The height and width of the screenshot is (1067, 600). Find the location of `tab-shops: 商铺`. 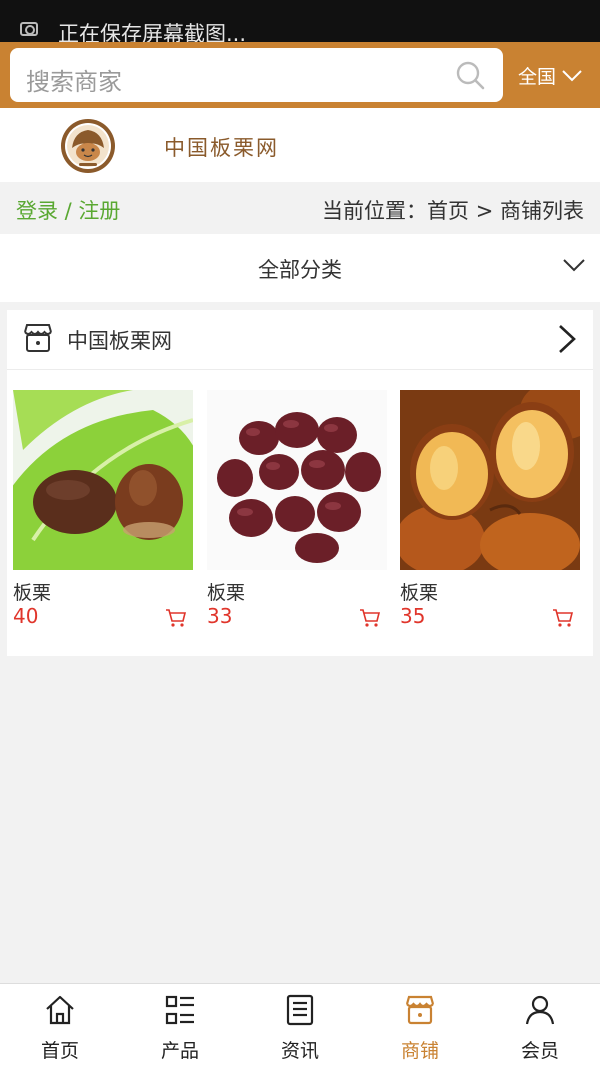

tab-shops: 商铺 is located at coordinates (420, 1025).